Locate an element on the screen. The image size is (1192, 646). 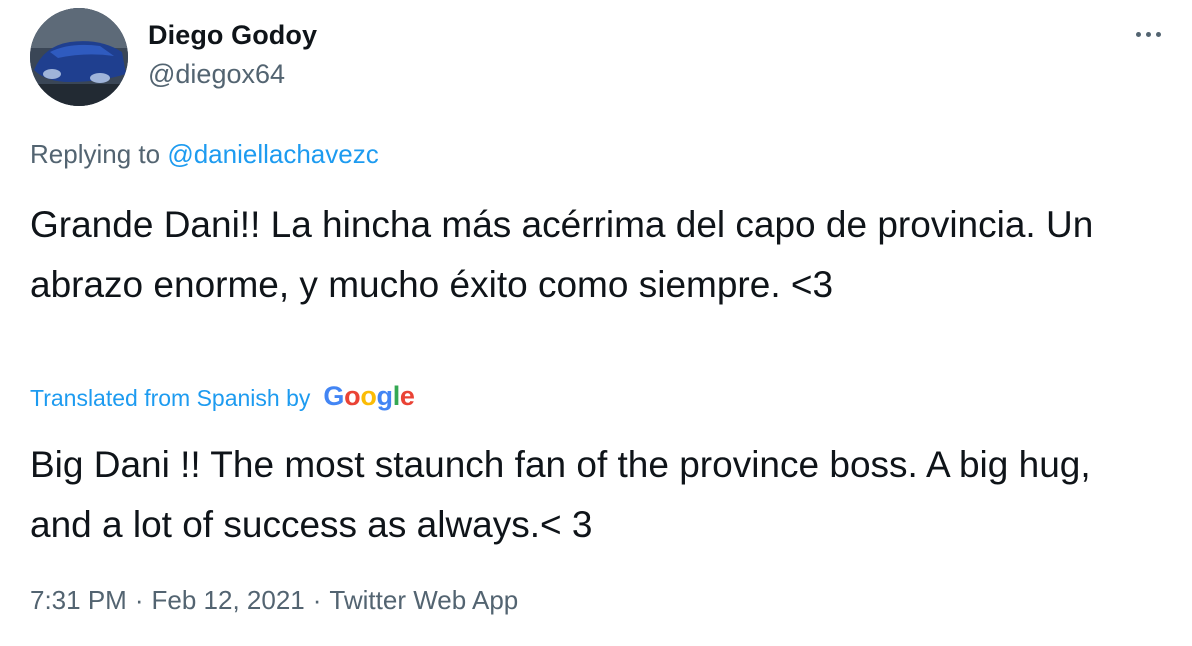
avatar is located at coordinates (79, 57).